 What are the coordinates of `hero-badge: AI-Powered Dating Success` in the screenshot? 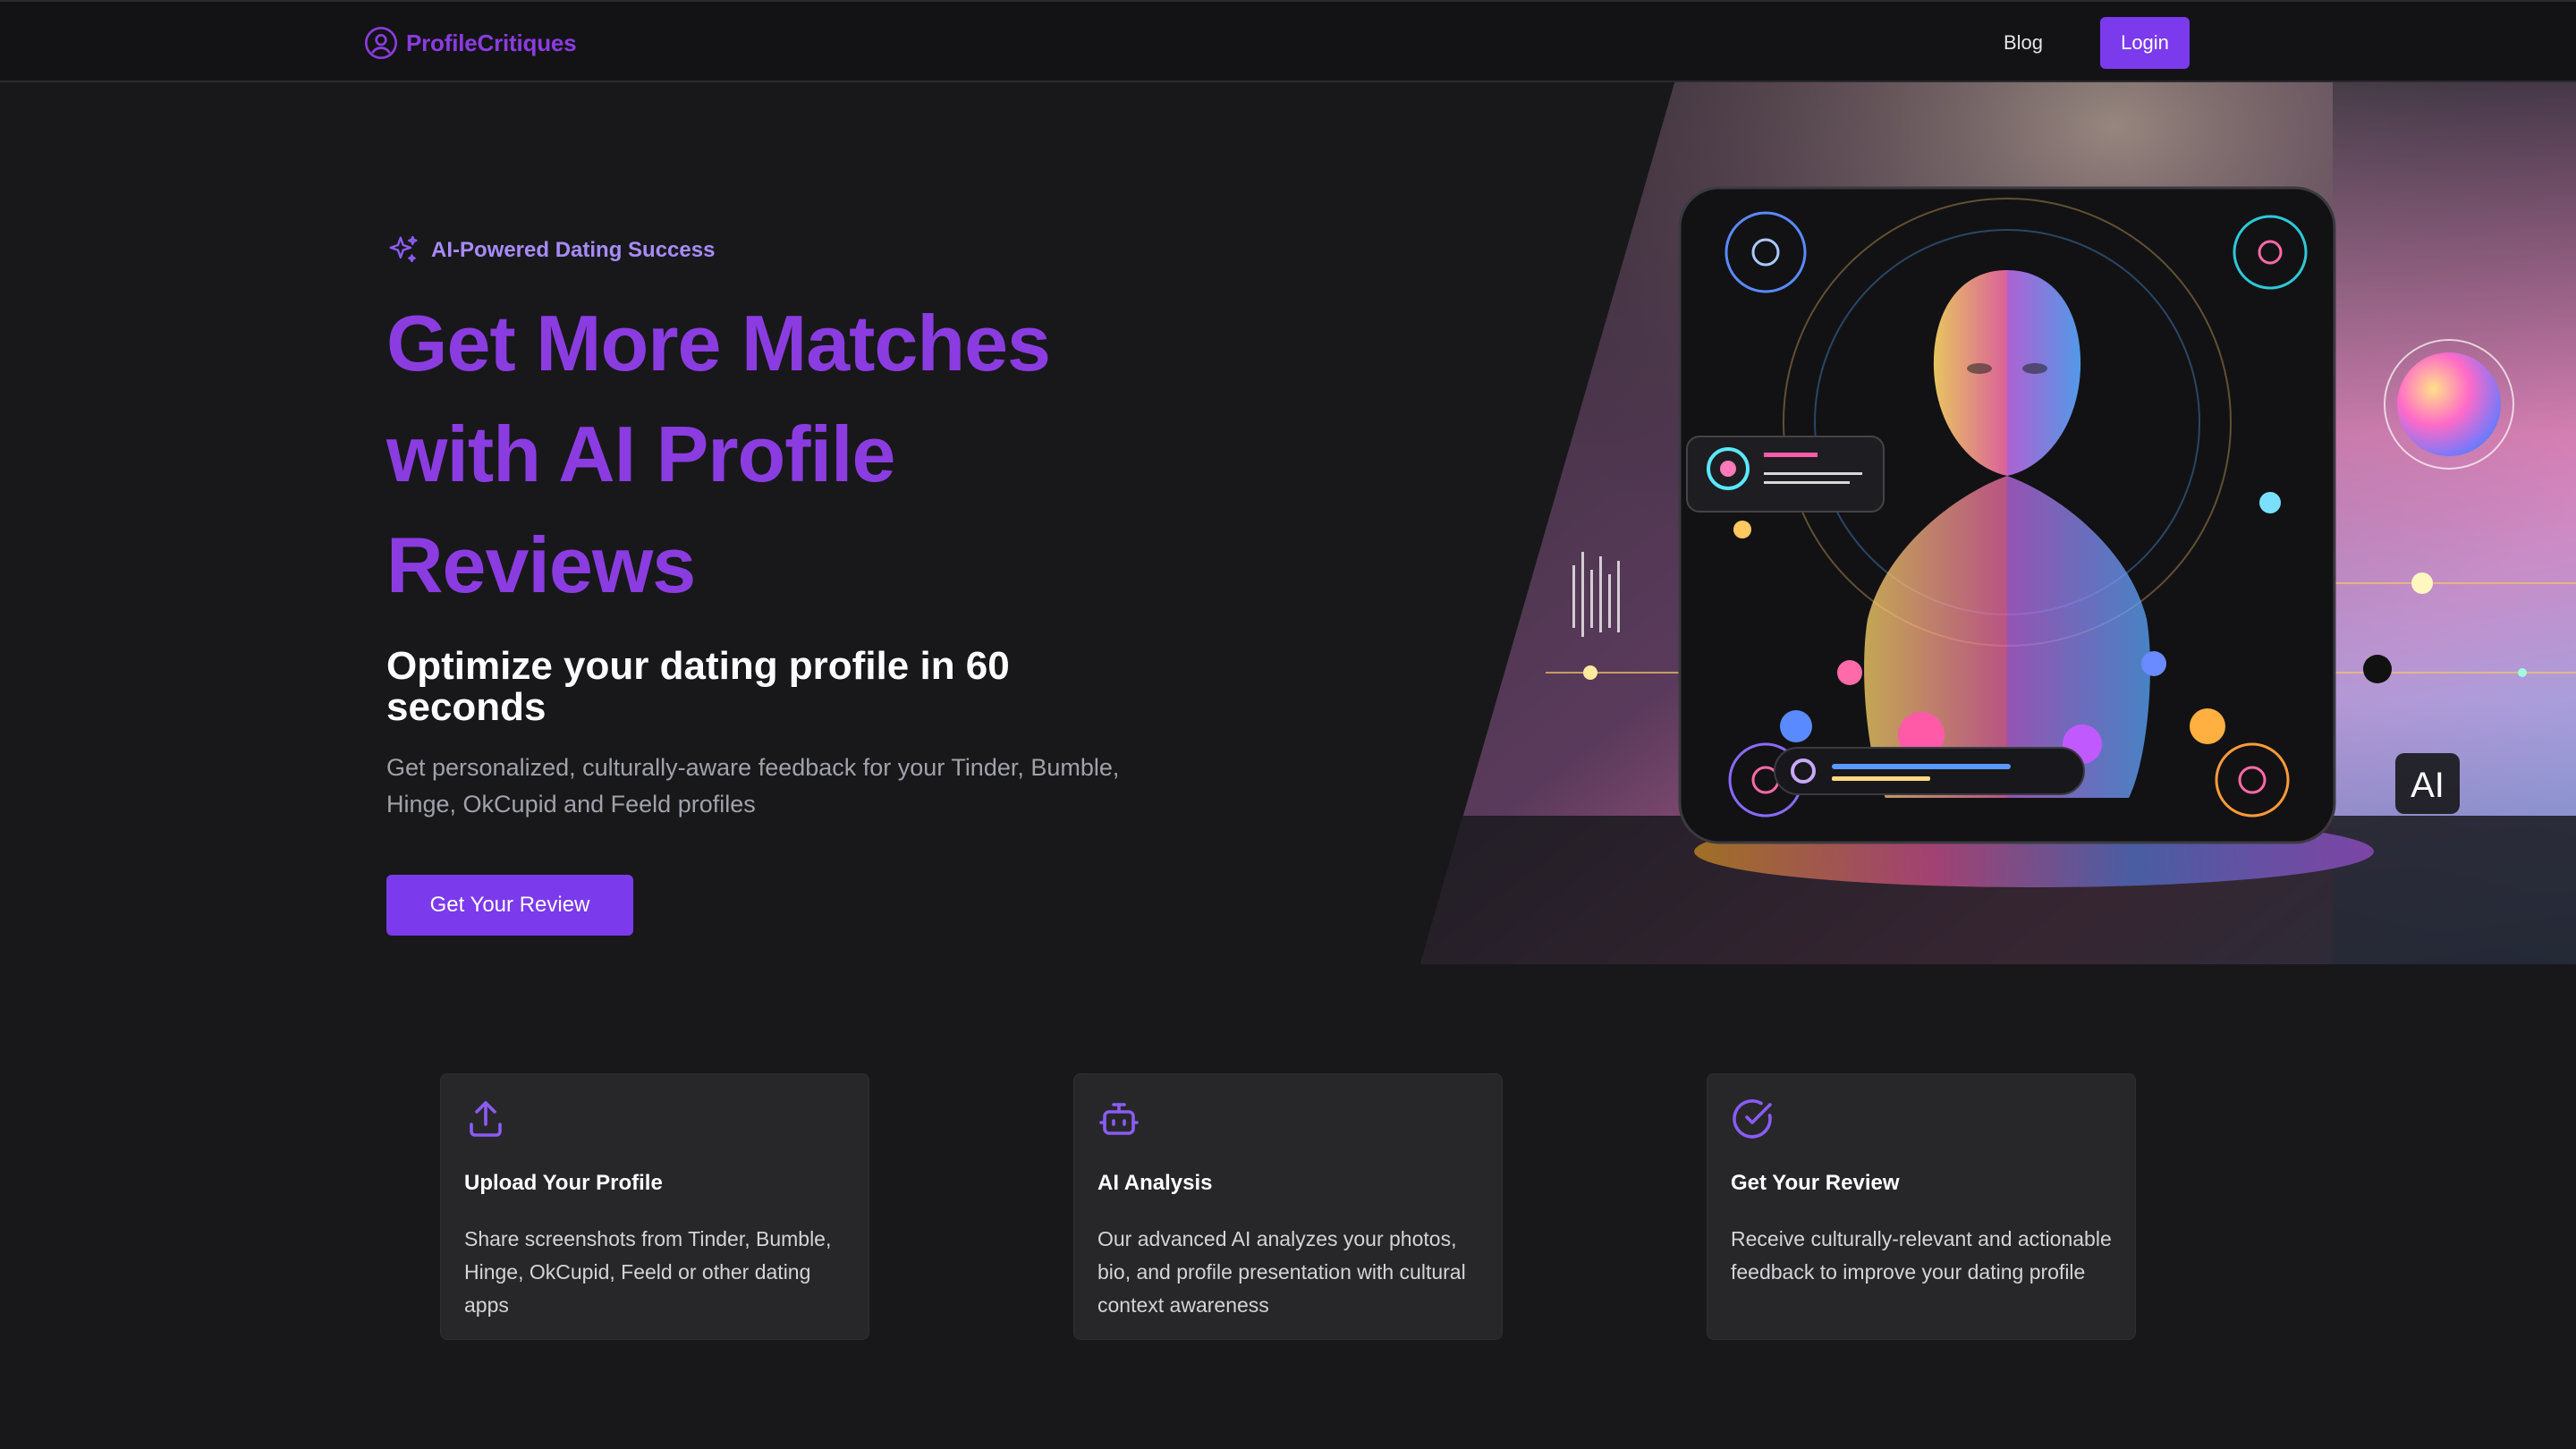 It's located at (550, 250).